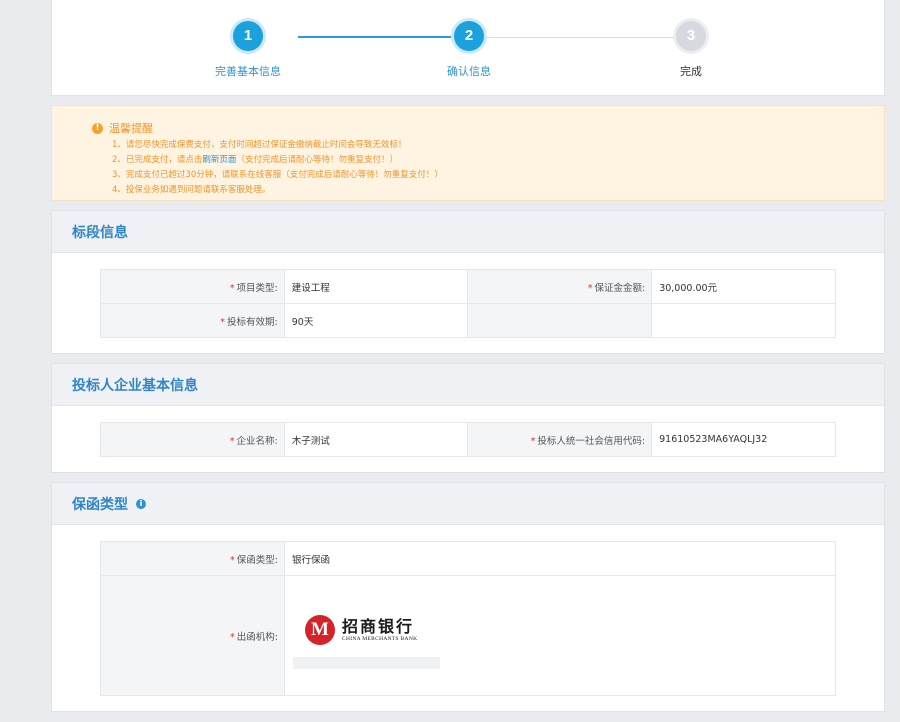 This screenshot has width=900, height=722. What do you see at coordinates (743, 286) in the screenshot?
I see `deposit-amount-value: 30,000.00元` at bounding box center [743, 286].